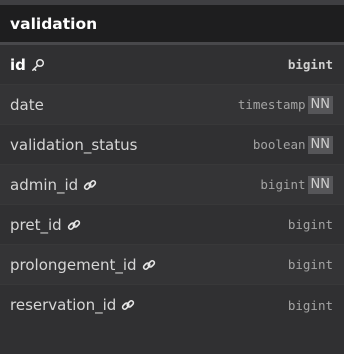  I want to click on column-name: date, so click(27, 104).